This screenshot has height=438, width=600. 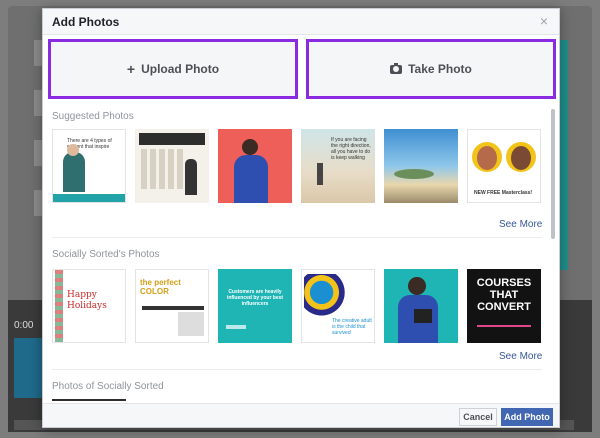 What do you see at coordinates (478, 417) in the screenshot?
I see `cancel-button: Cancel` at bounding box center [478, 417].